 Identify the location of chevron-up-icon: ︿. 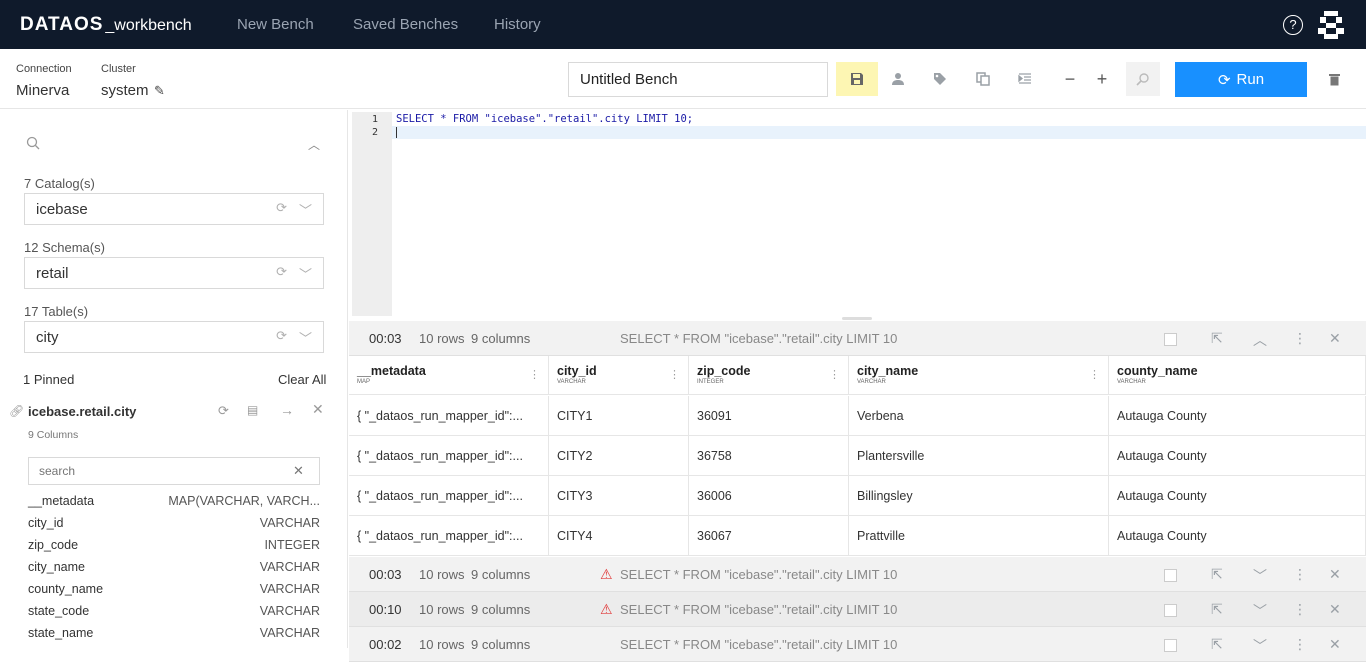
(1260, 340).